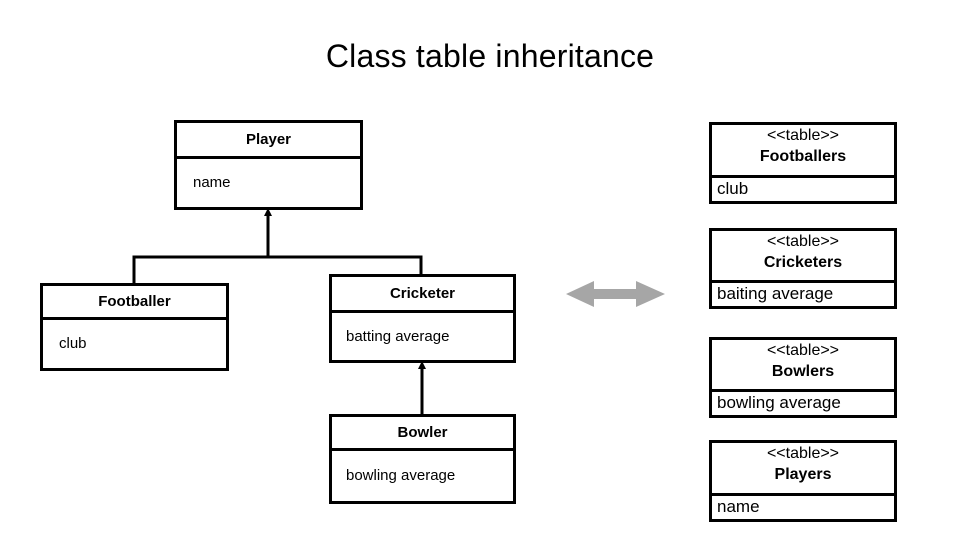 The width and height of the screenshot is (960, 540). I want to click on class-cricketer-attribute: batting average, so click(398, 336).